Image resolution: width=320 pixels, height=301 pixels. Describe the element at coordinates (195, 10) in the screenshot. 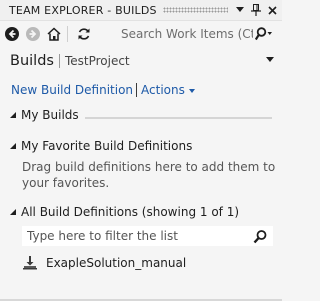

I see `drag-grip` at that location.